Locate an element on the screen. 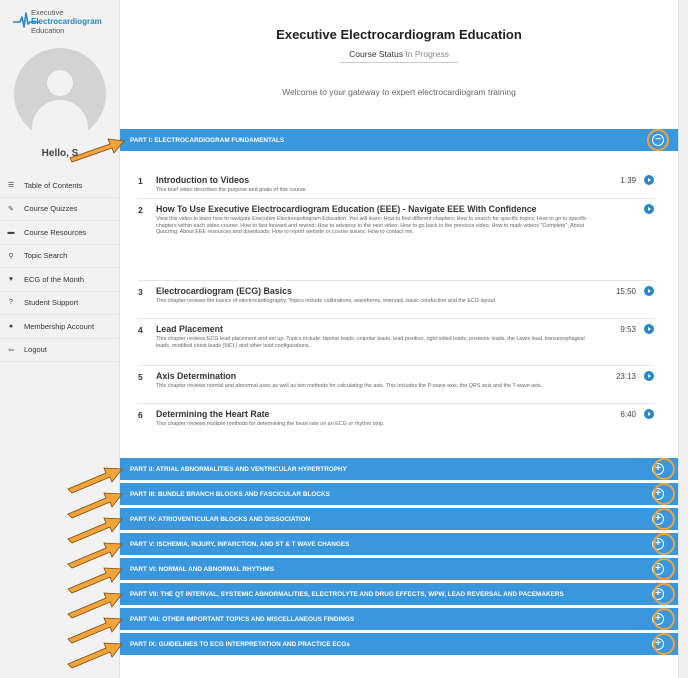  sidebar-item-label: Logout is located at coordinates (35, 350).